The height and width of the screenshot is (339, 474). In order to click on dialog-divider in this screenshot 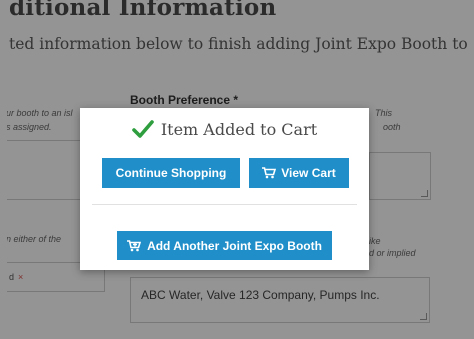, I will do `click(224, 204)`.